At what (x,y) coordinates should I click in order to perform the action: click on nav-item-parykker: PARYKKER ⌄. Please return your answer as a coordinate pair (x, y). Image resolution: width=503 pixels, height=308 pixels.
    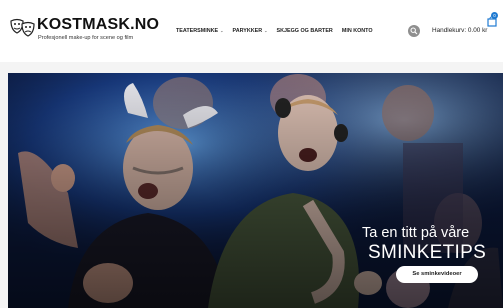
    Looking at the image, I should click on (250, 31).